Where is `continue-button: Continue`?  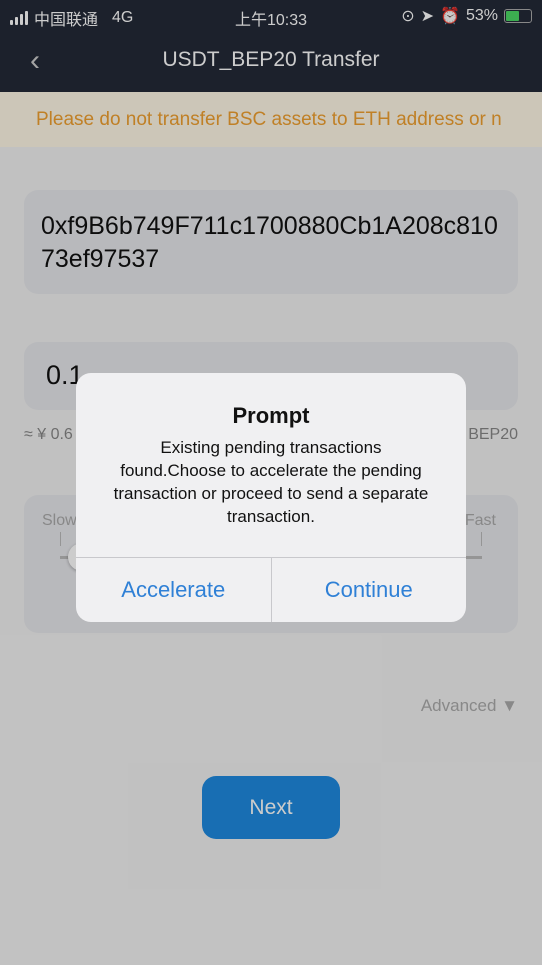 continue-button: Continue is located at coordinates (368, 590).